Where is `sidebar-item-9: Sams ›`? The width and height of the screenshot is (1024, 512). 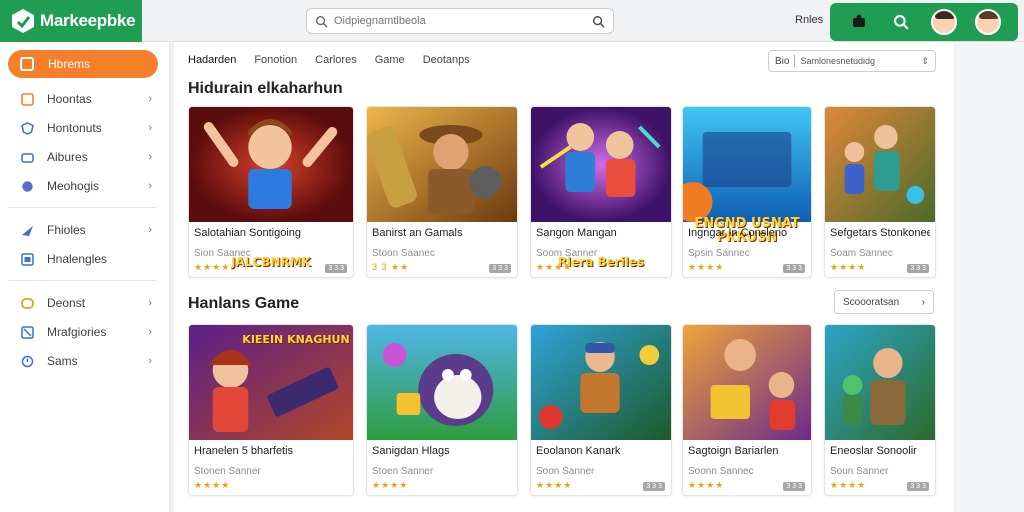
sidebar-item-9: Sams › is located at coordinates (90, 361).